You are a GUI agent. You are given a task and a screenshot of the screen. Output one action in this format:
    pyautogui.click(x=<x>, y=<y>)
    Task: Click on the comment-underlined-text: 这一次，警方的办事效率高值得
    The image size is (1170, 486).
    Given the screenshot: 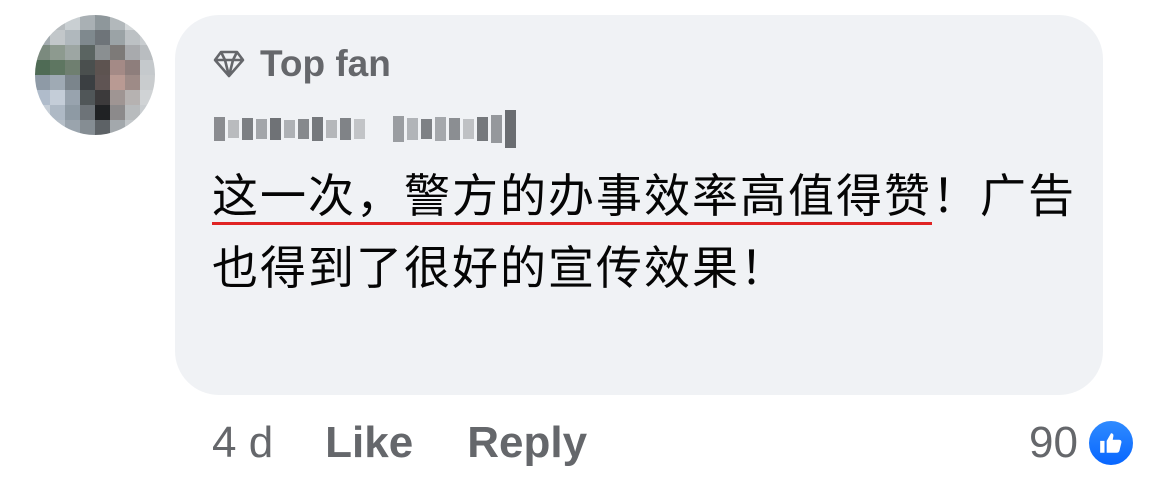 What is the action you would take?
    pyautogui.click(x=548, y=196)
    